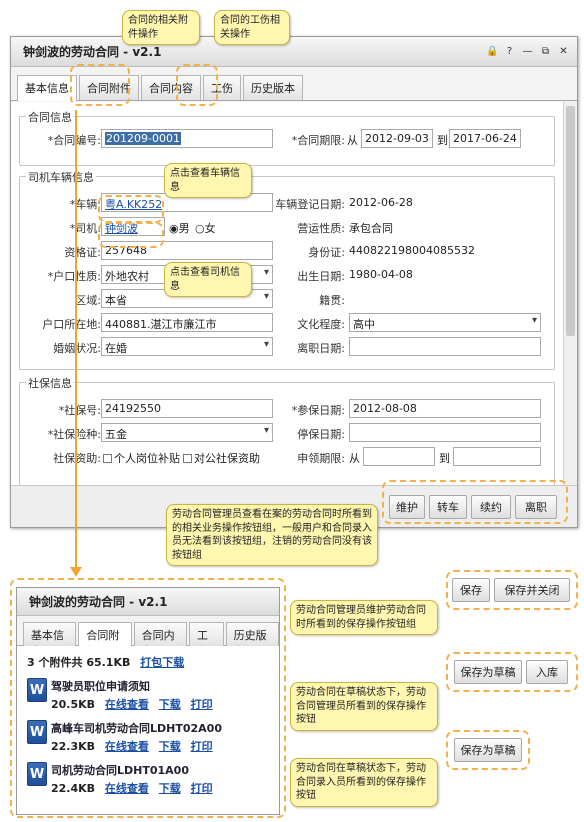  What do you see at coordinates (445, 408) in the screenshot?
I see `join-date-input: 2012-08-08` at bounding box center [445, 408].